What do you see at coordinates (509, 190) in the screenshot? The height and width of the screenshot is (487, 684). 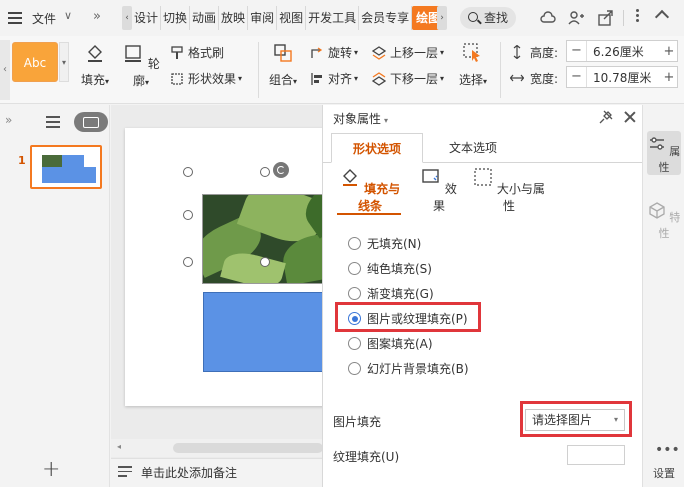 I see `subtab-size-properties: 大小与属性` at bounding box center [509, 190].